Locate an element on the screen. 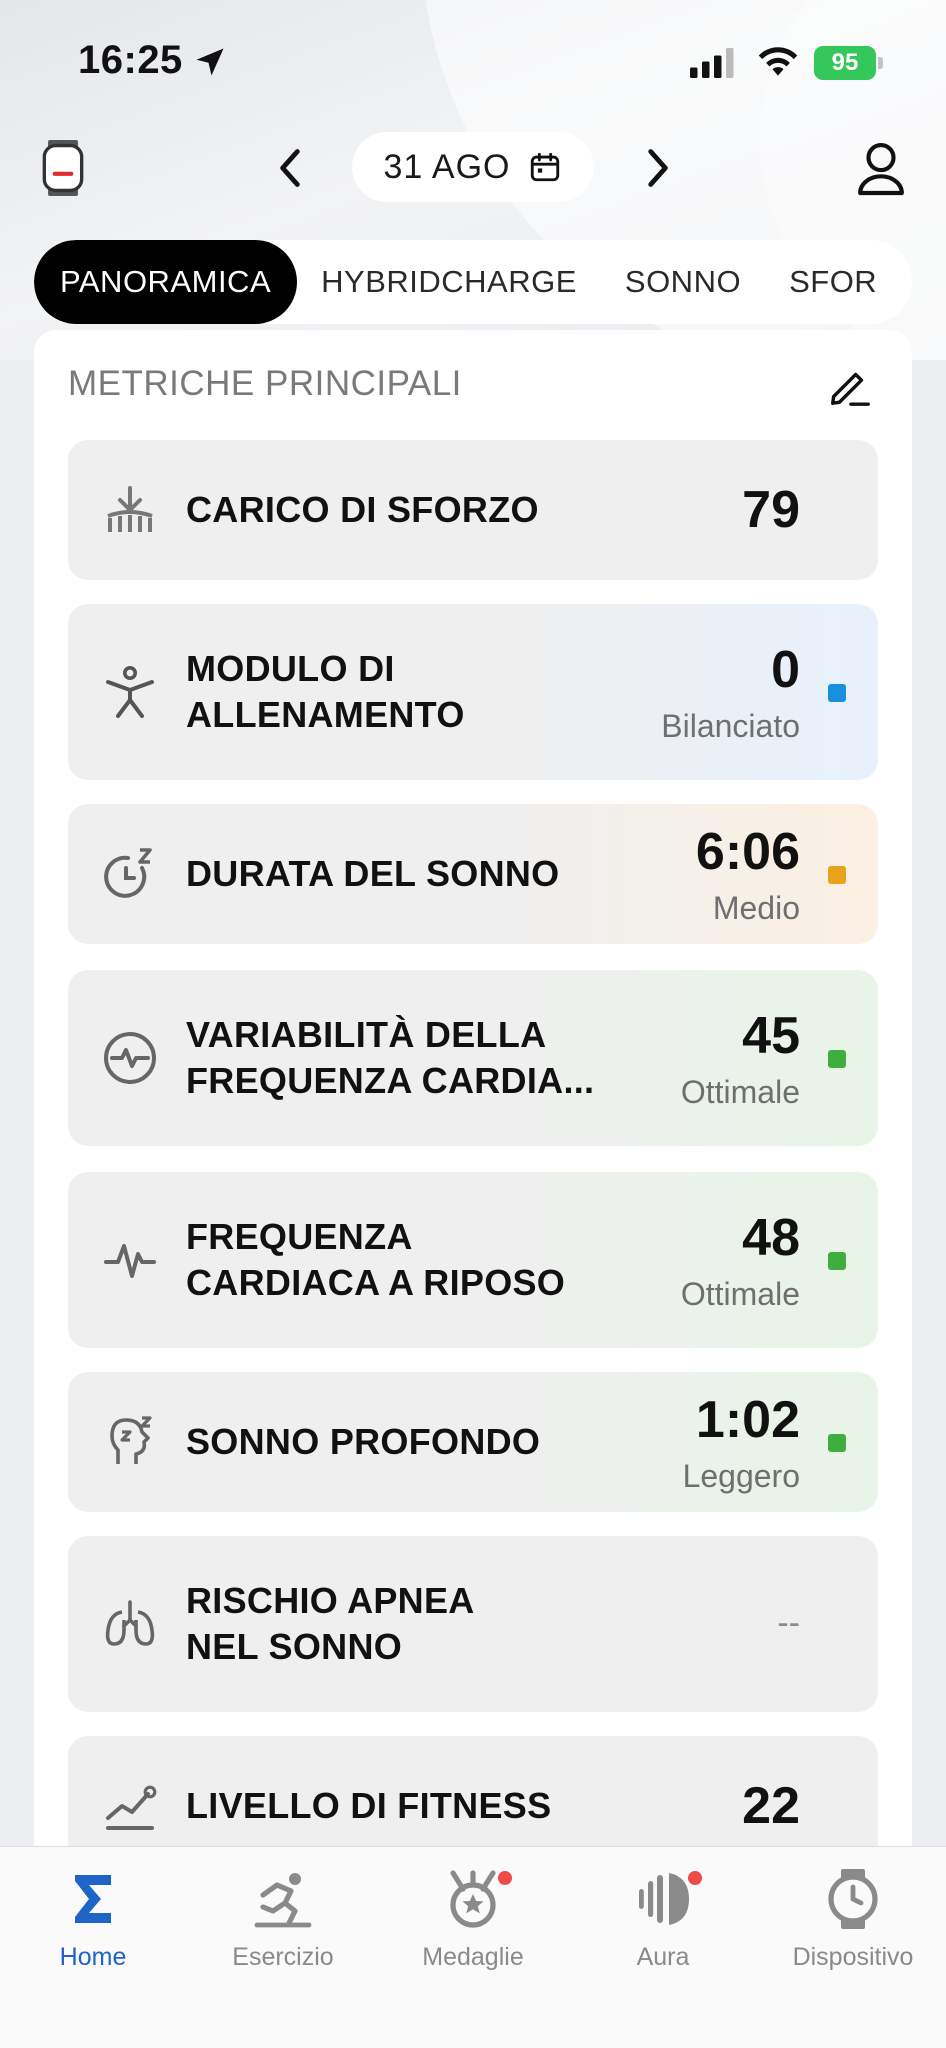  metric-status: Leggero is located at coordinates (741, 1476).